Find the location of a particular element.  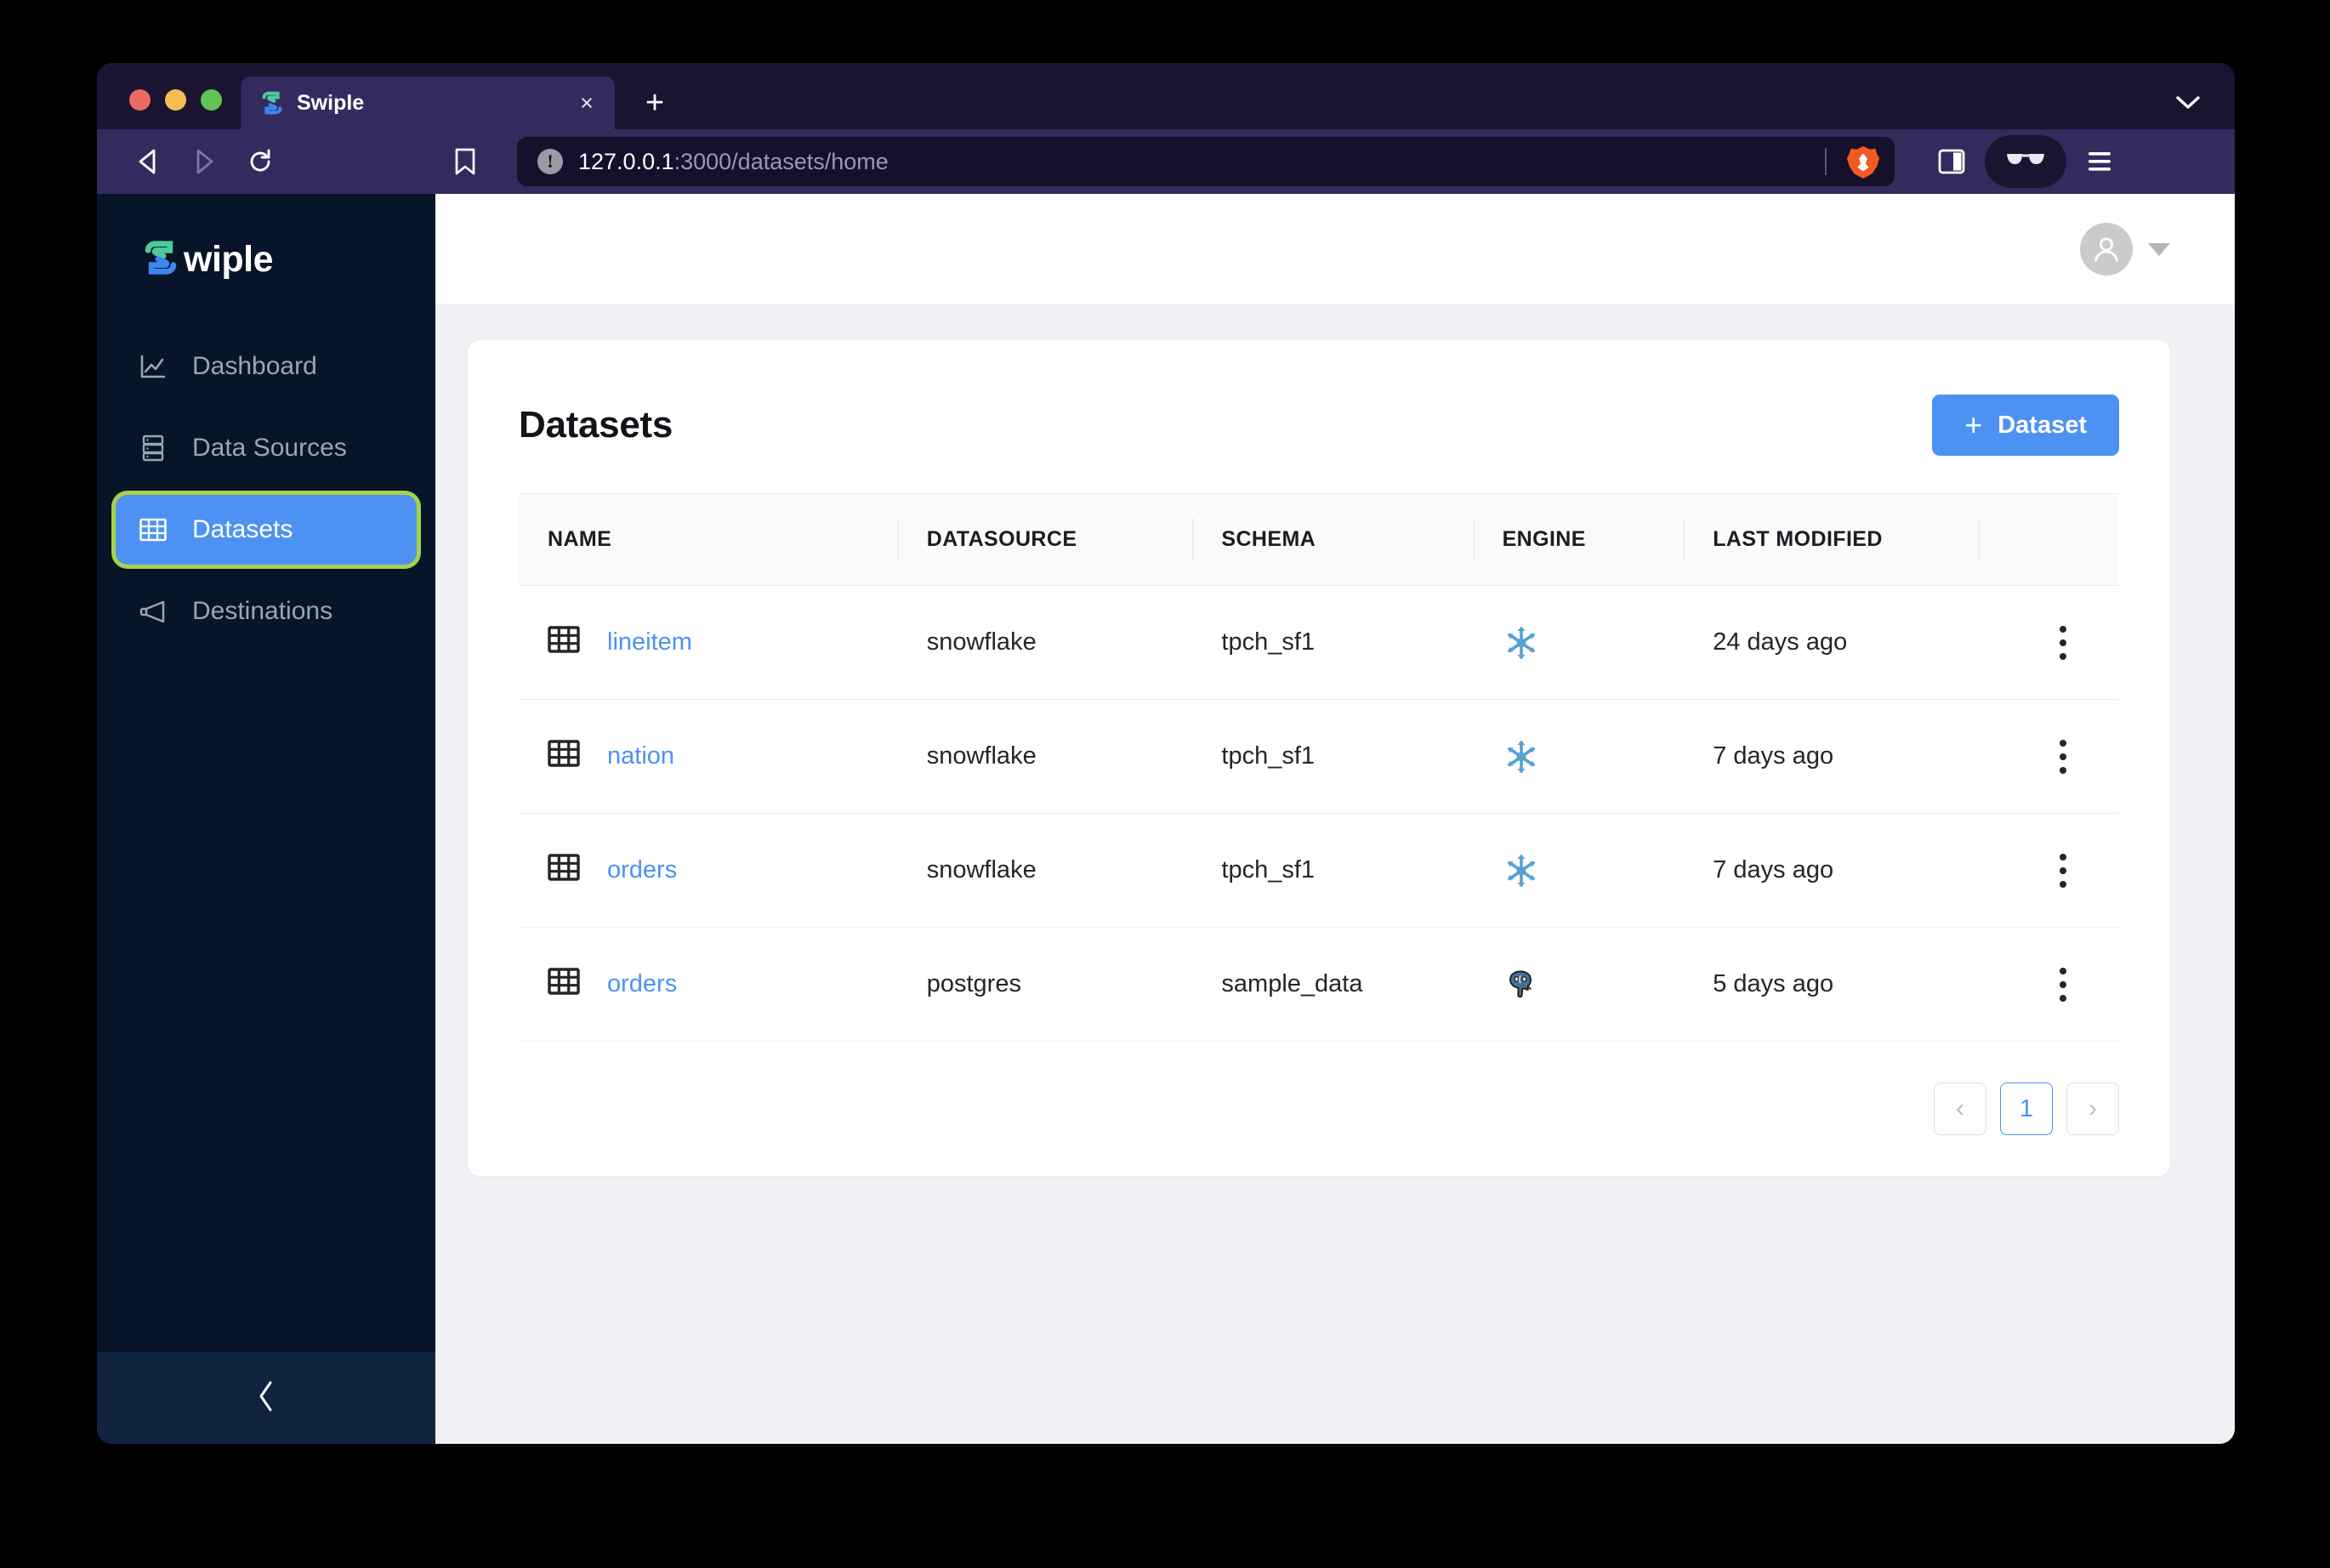

table-row: lineitem snowflake tpch_sf1 24 days ago is located at coordinates (1319, 642).